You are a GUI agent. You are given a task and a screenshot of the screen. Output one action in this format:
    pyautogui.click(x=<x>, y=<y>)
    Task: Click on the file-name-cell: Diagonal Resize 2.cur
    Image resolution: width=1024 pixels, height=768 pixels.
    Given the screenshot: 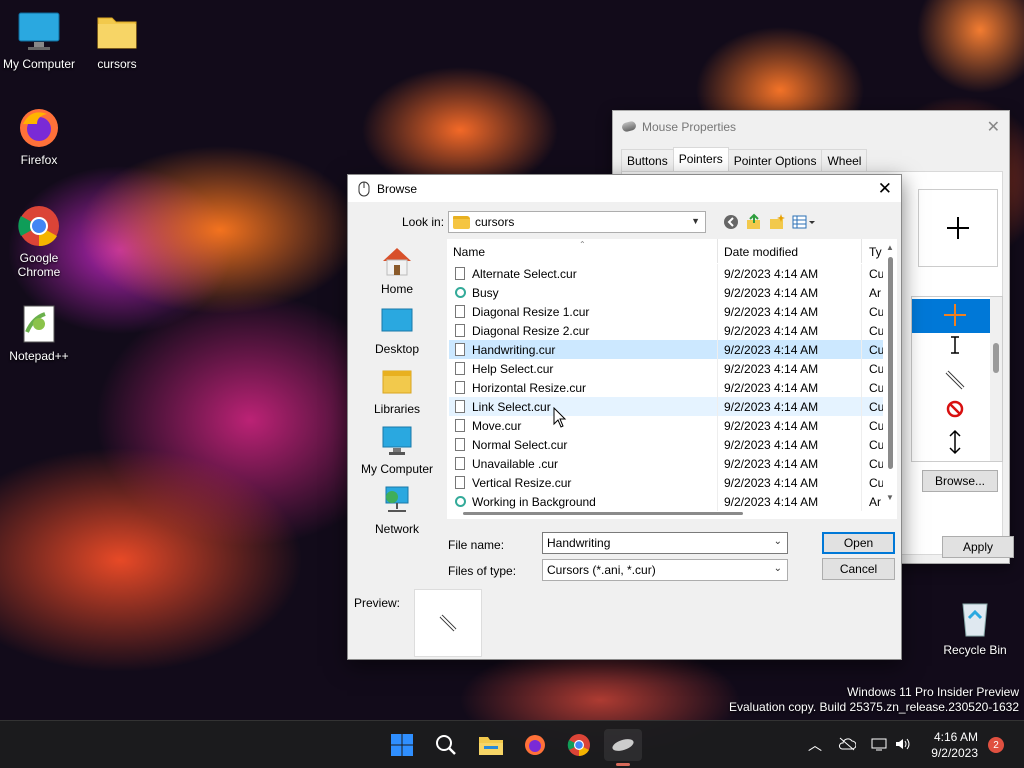 What is the action you would take?
    pyautogui.click(x=531, y=331)
    